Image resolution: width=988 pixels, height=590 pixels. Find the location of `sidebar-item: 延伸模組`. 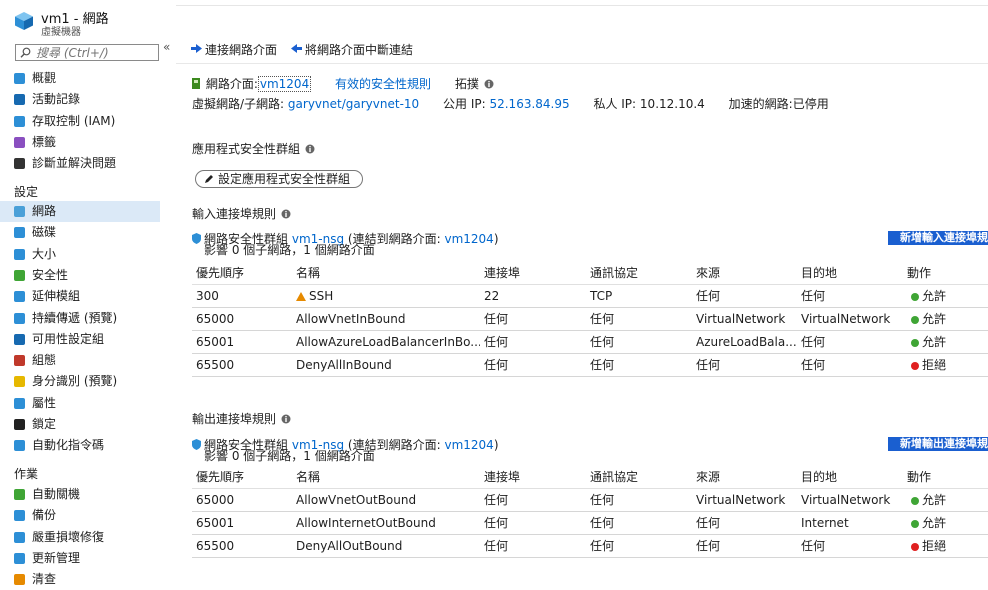

sidebar-item: 延伸模組 is located at coordinates (80, 296).